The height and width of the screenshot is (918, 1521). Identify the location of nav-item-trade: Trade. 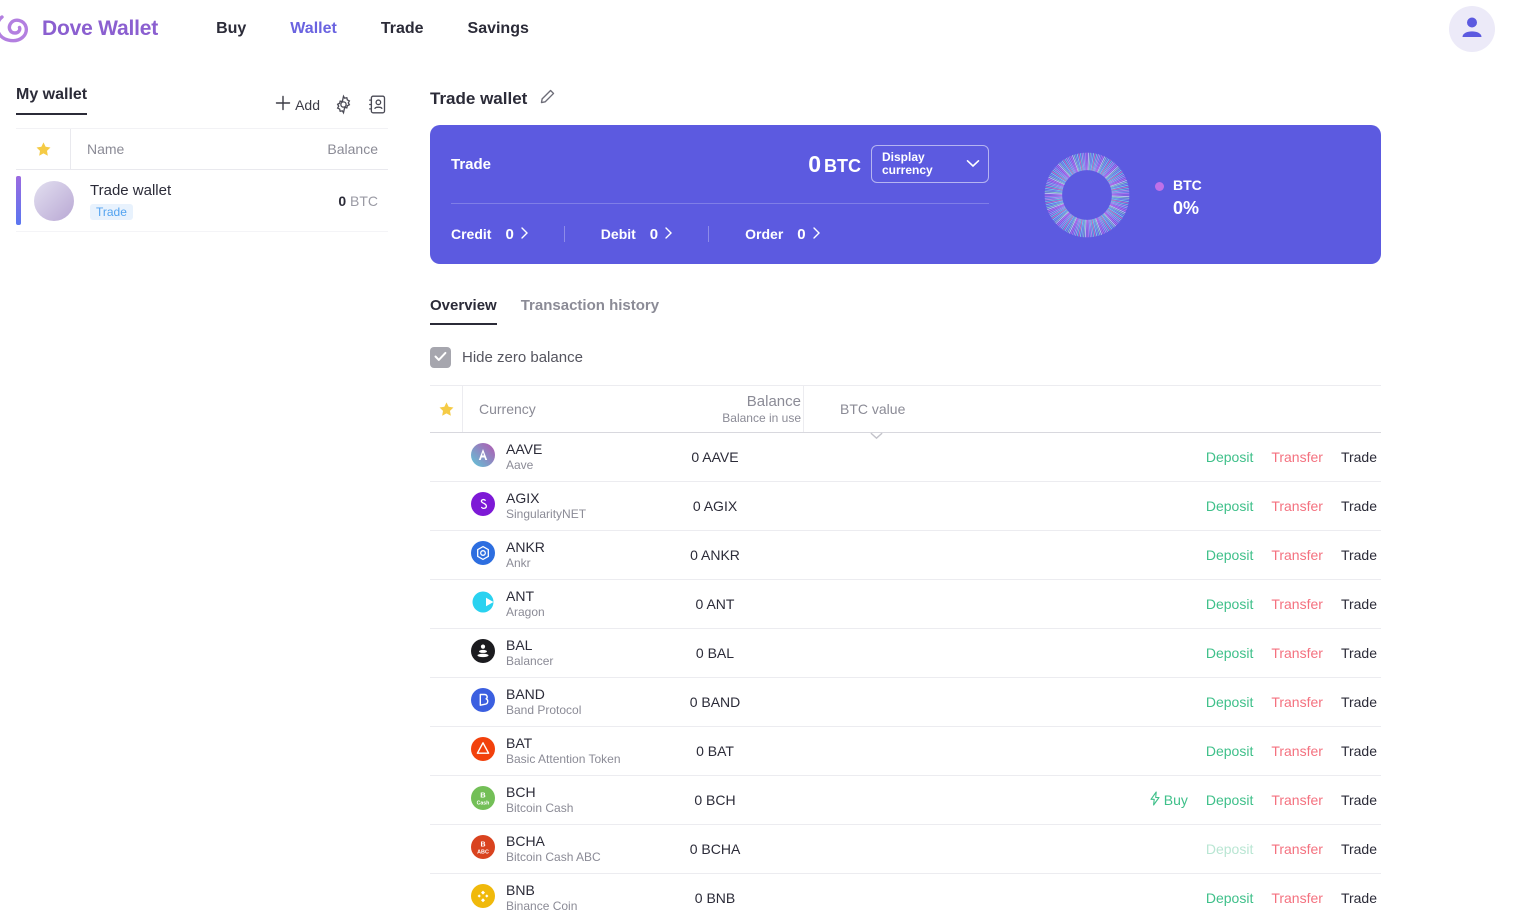
(402, 29).